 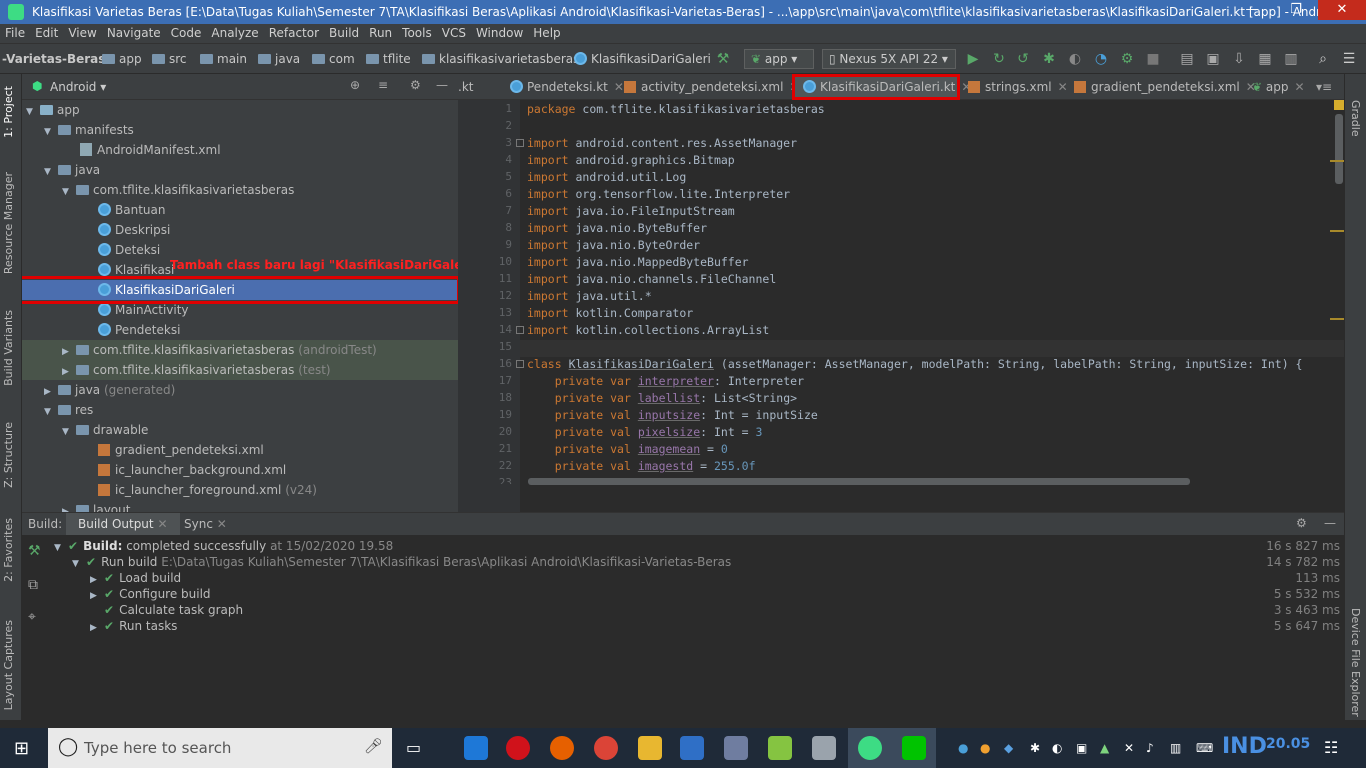 I want to click on stop-icon: ■, so click(x=1153, y=59).